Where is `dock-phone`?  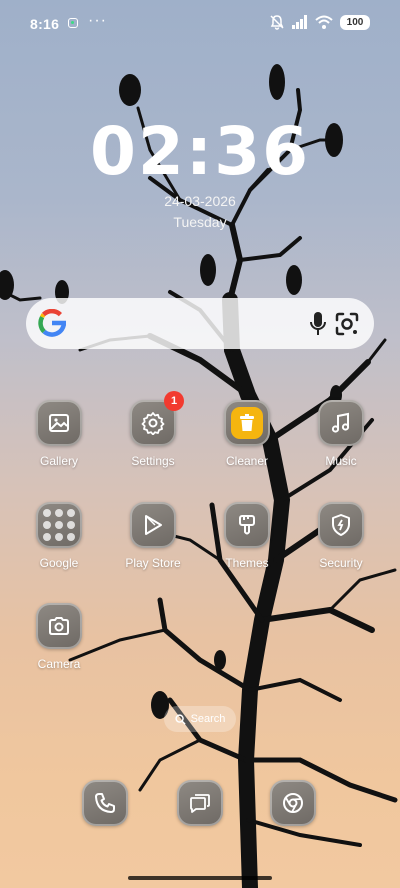
dock-phone is located at coordinates (105, 803).